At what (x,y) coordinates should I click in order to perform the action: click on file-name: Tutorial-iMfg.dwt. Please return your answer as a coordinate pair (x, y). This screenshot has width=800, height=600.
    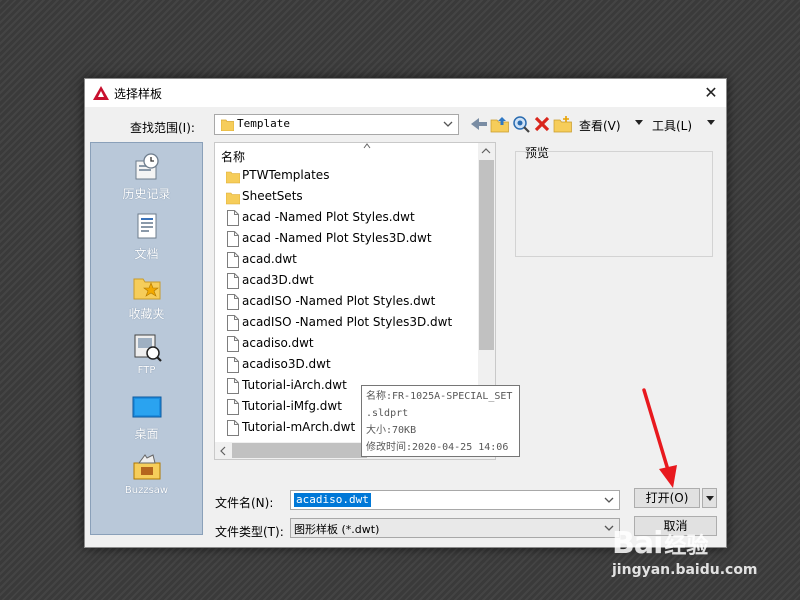
    Looking at the image, I should click on (292, 406).